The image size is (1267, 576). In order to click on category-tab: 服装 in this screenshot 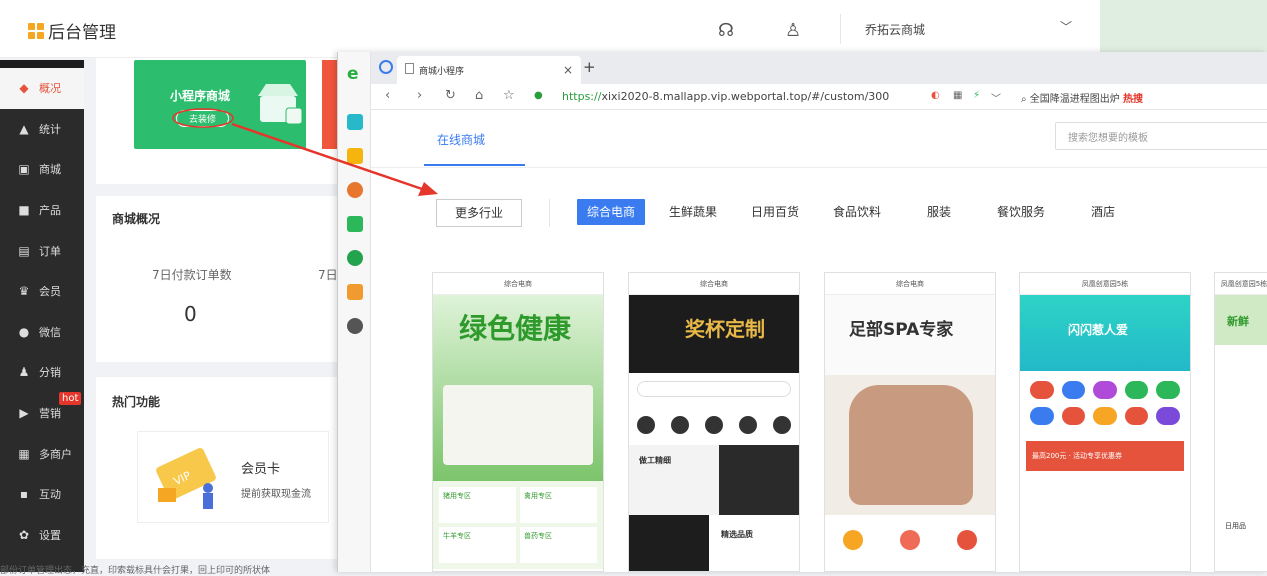, I will do `click(939, 212)`.